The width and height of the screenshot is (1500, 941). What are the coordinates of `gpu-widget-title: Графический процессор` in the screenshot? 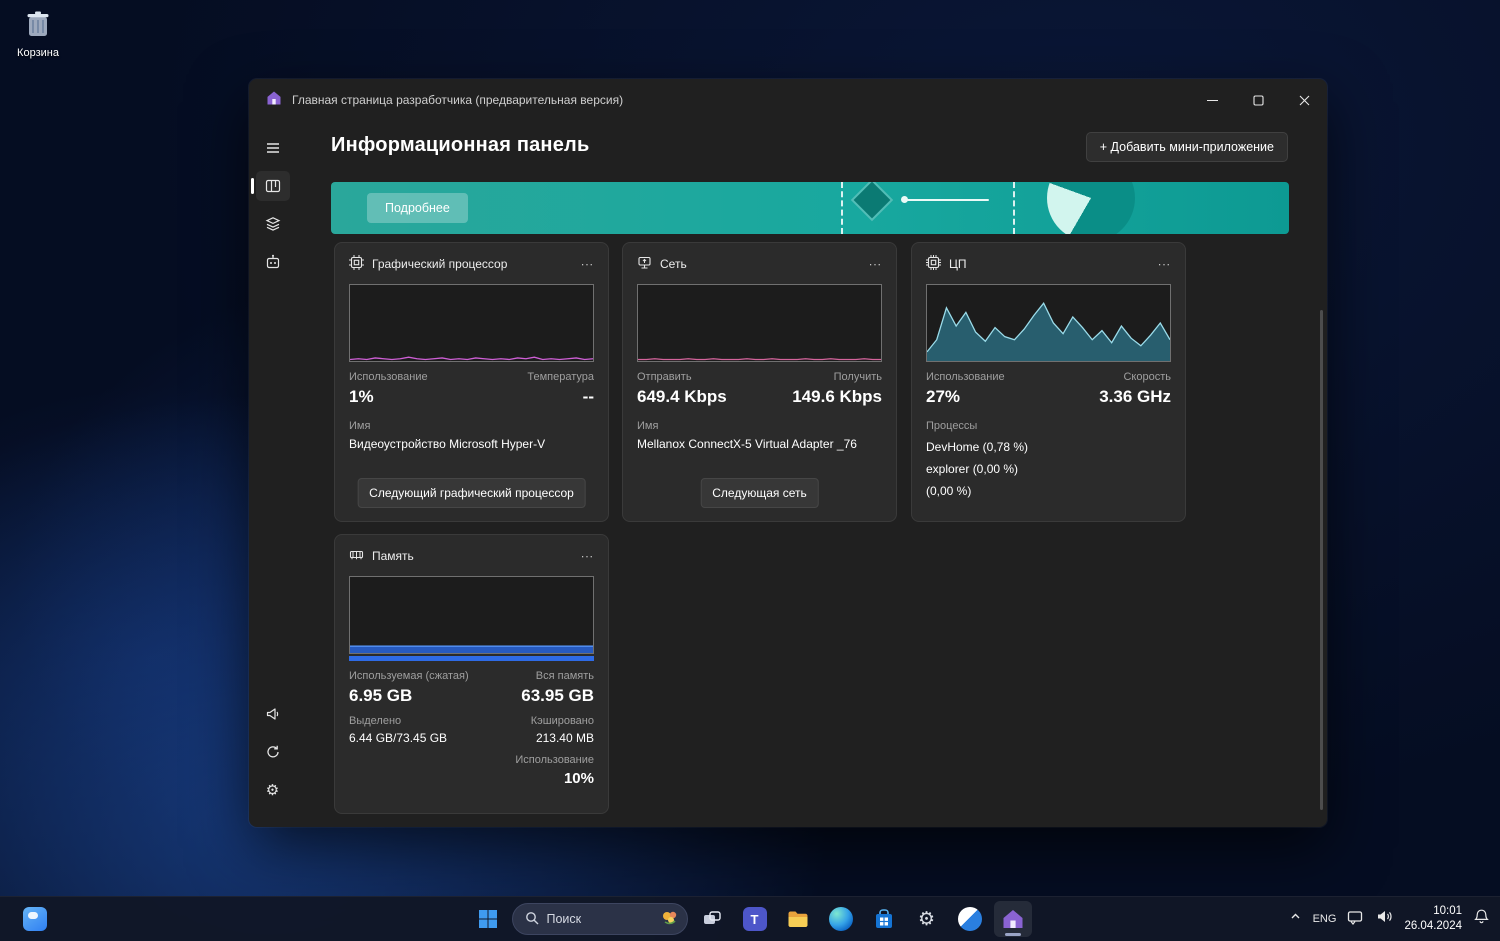 It's located at (440, 264).